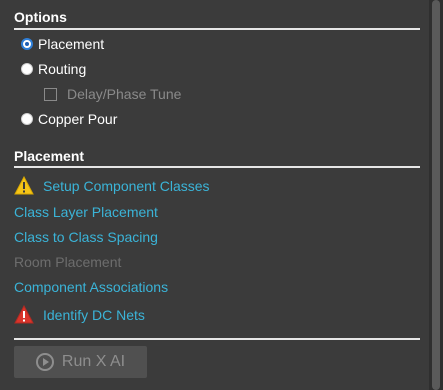 The image size is (443, 390). Describe the element at coordinates (40, 17) in the screenshot. I see `options-header: Options` at that location.